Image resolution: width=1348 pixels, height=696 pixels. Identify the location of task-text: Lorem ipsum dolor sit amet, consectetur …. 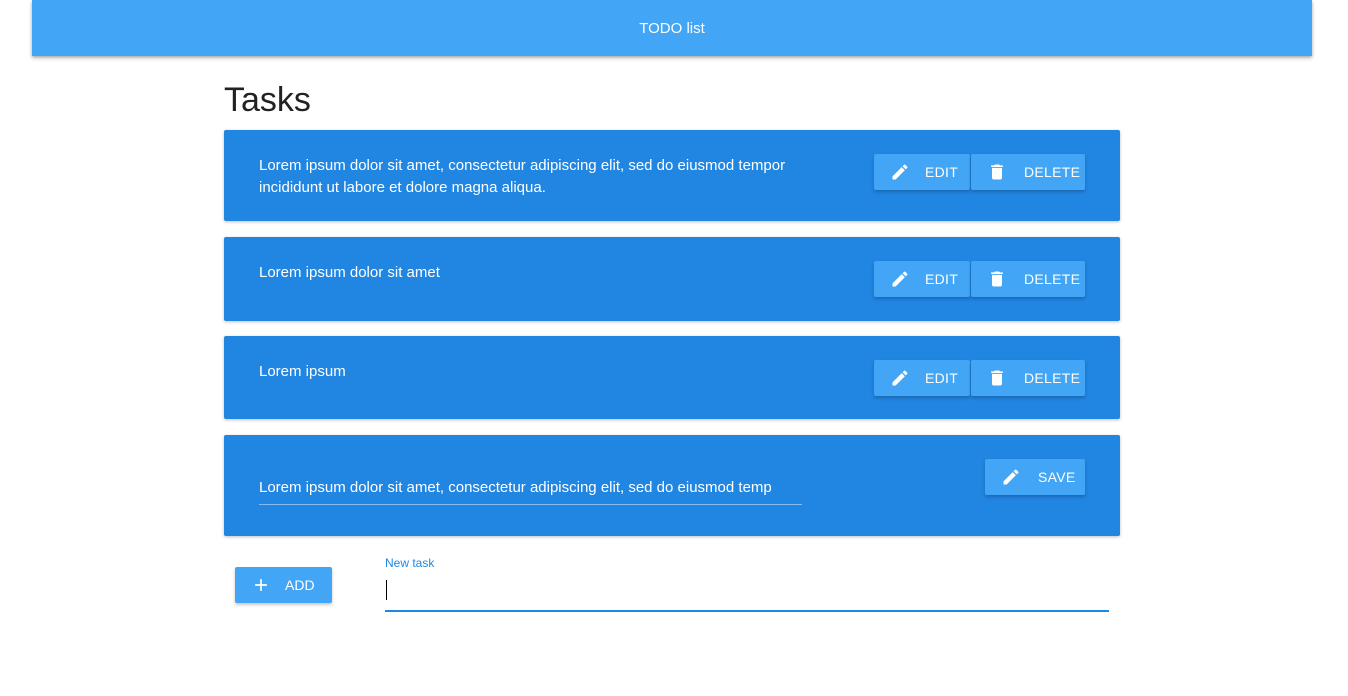
(522, 176).